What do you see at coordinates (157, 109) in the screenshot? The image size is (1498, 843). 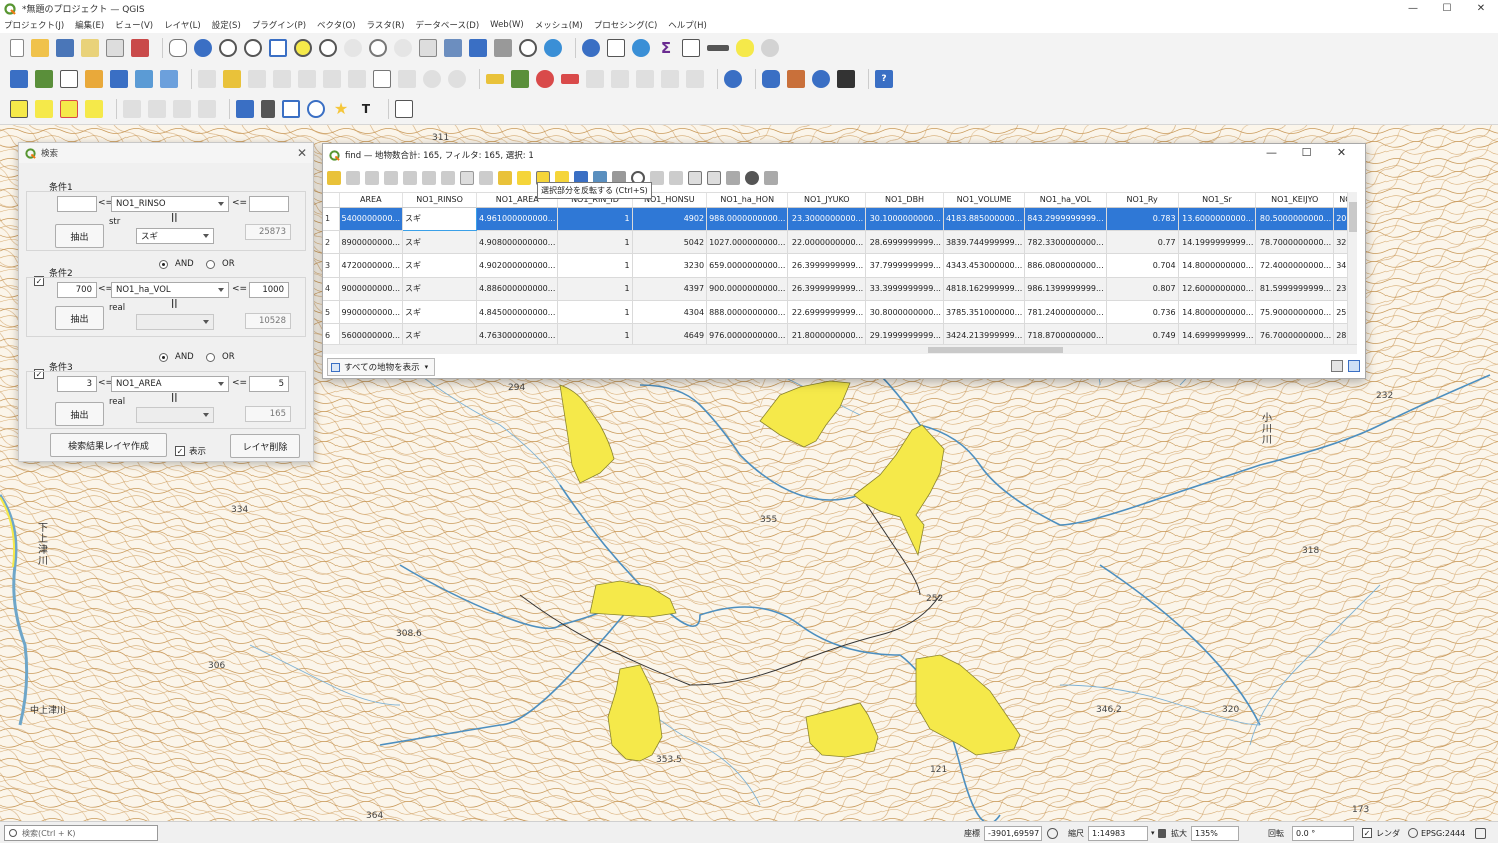 I see `rotate-feature-icon` at bounding box center [157, 109].